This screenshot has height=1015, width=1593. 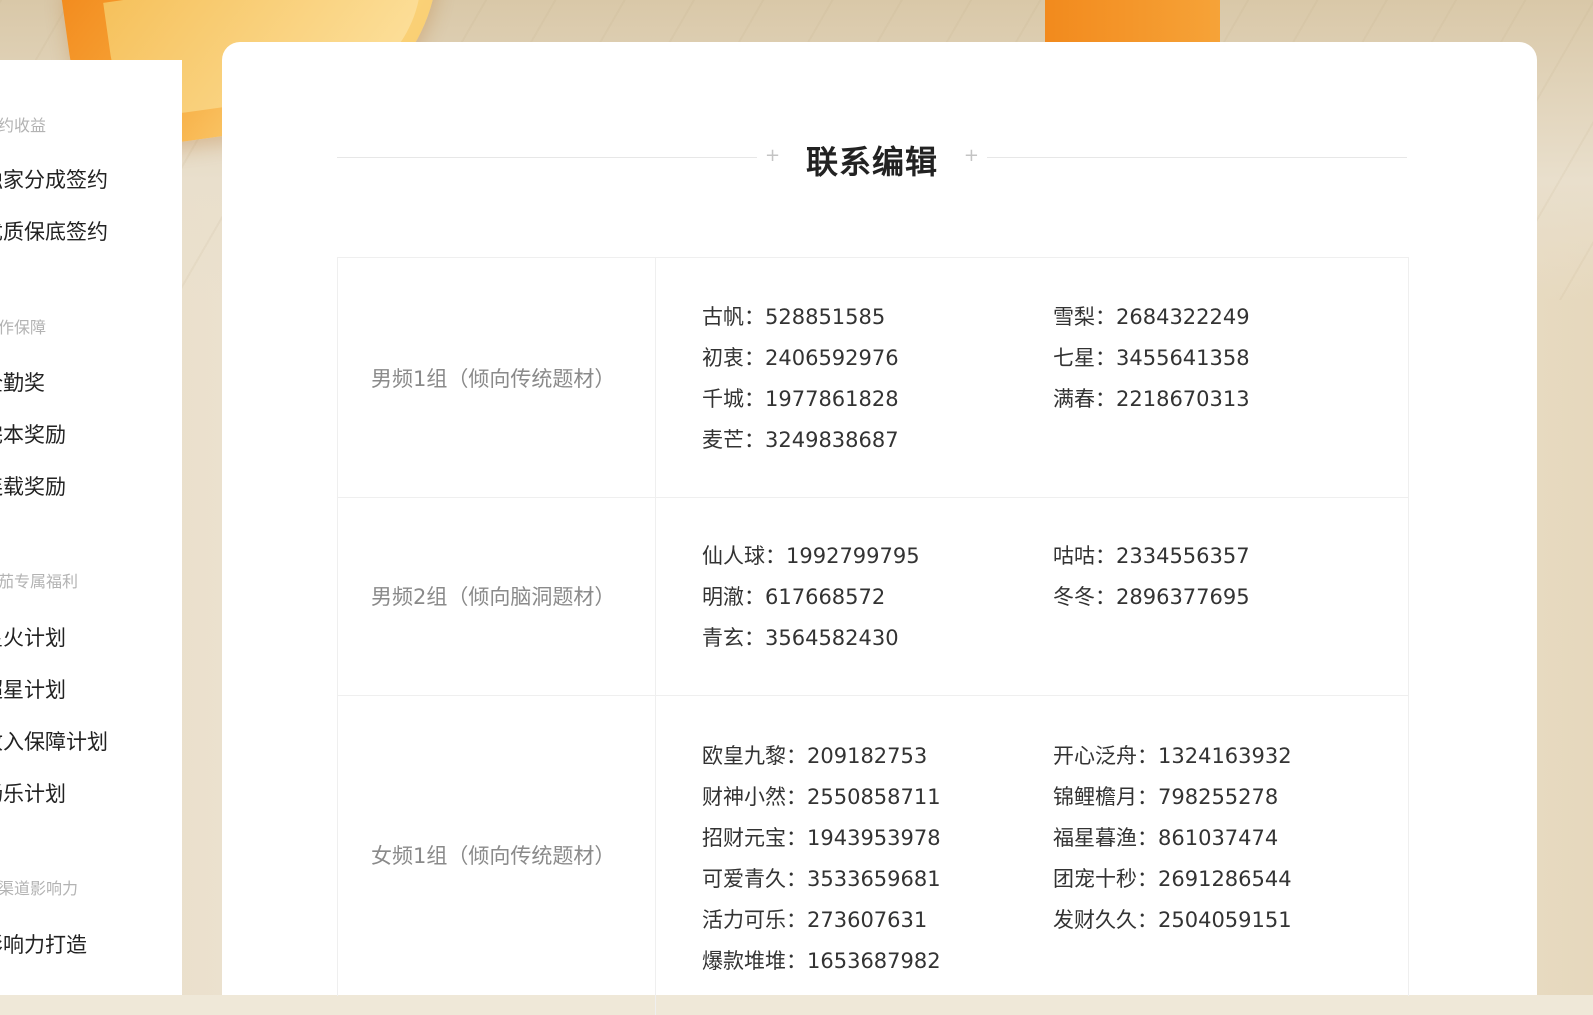 I want to click on sidebar-heading-signing: 签约收益, so click(x=23, y=125).